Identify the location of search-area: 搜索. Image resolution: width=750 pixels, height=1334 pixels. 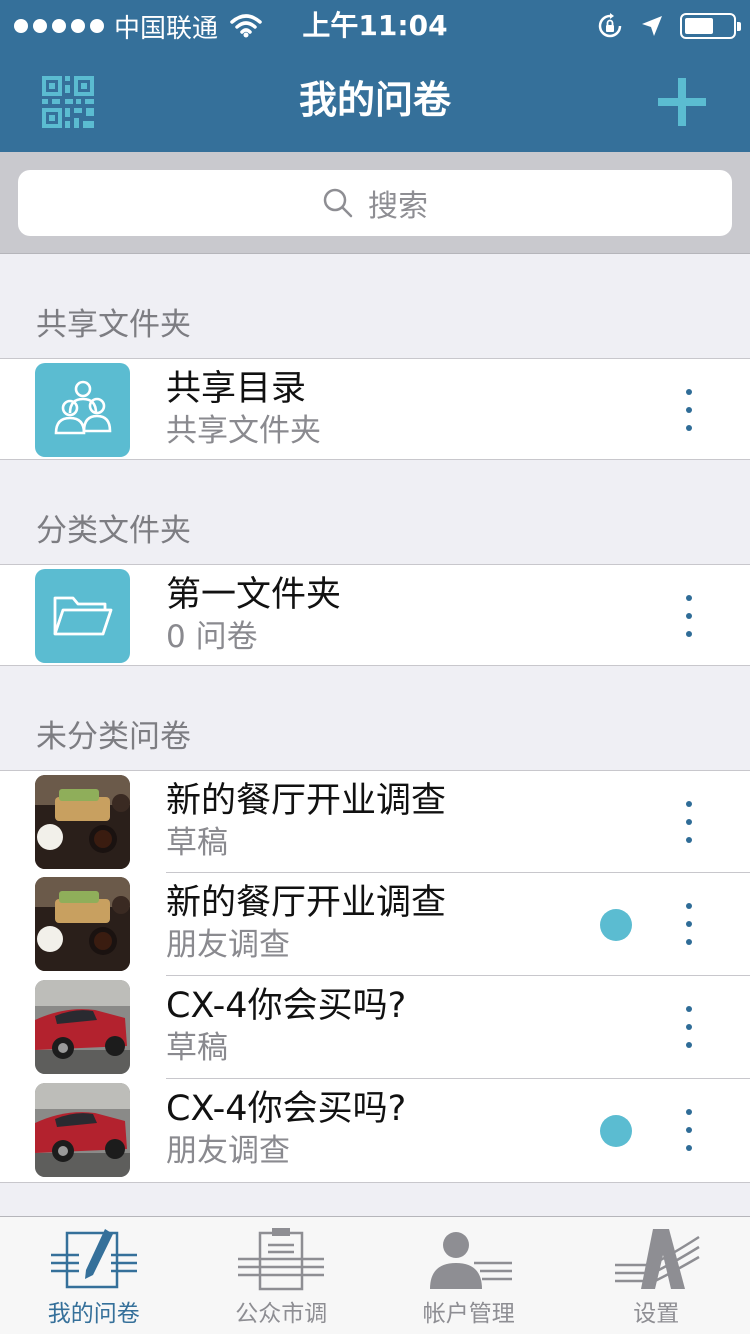
(375, 203).